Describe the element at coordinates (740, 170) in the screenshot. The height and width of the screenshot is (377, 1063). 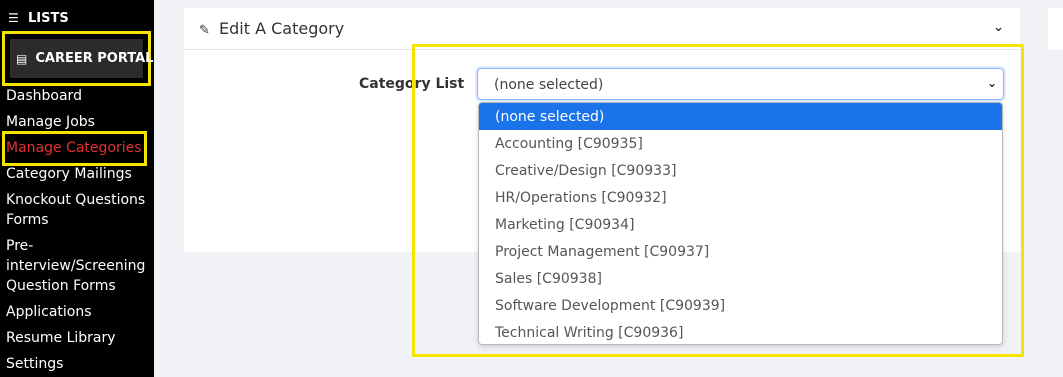
I see `dropdown-option: Creative/Design [C90933]` at that location.